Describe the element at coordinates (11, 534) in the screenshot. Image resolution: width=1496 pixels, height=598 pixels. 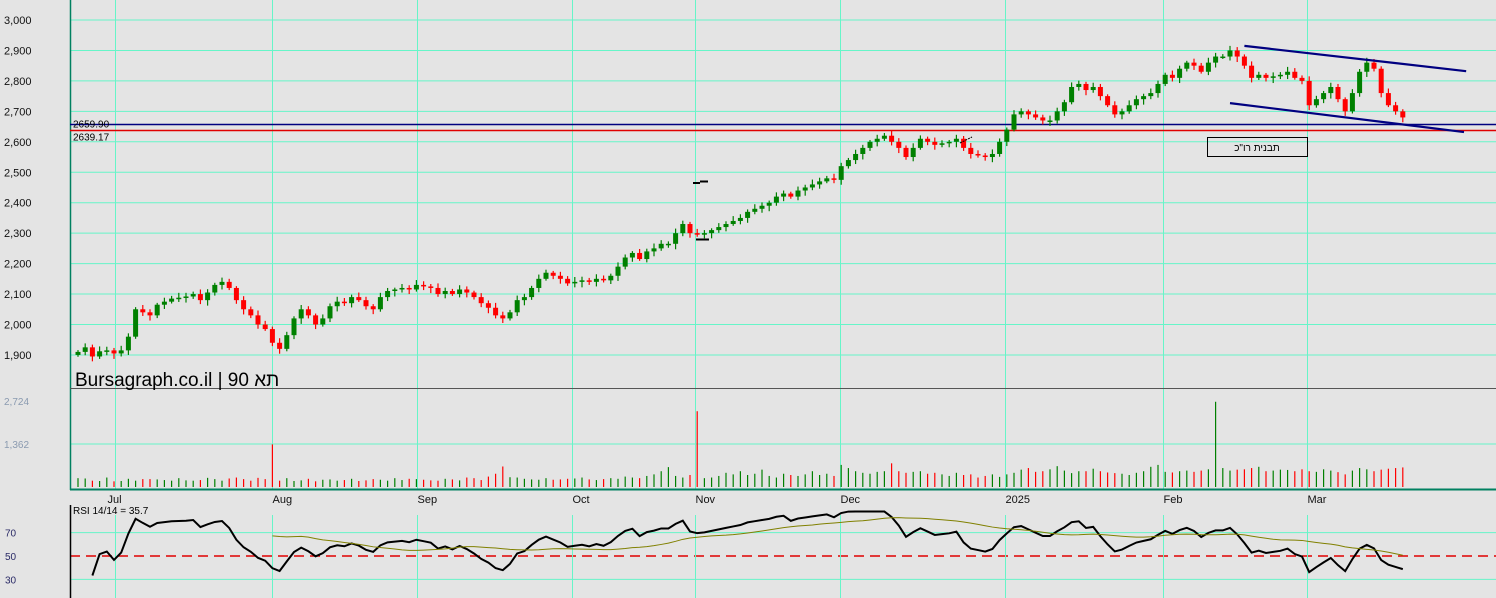
I see `rsi-tick-label: 70` at that location.